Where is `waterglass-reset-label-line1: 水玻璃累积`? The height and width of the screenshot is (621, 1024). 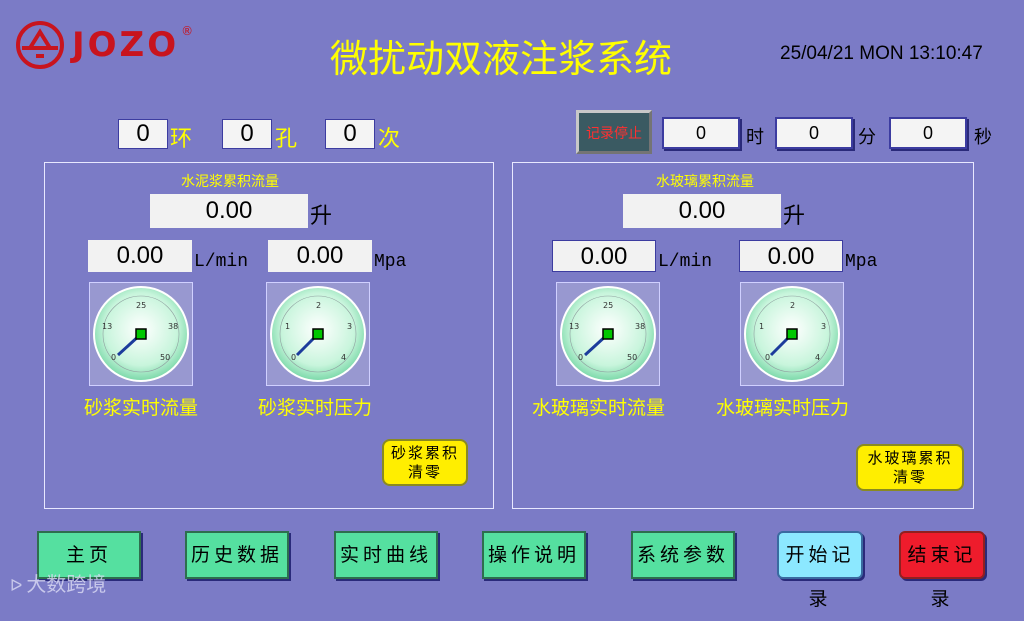 waterglass-reset-label-line1: 水玻璃累积 is located at coordinates (910, 458).